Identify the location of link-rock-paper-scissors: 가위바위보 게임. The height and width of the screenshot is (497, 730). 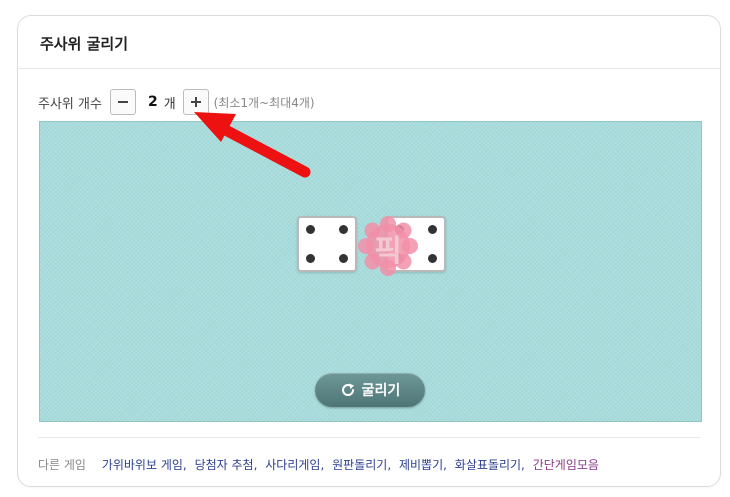
(142, 465).